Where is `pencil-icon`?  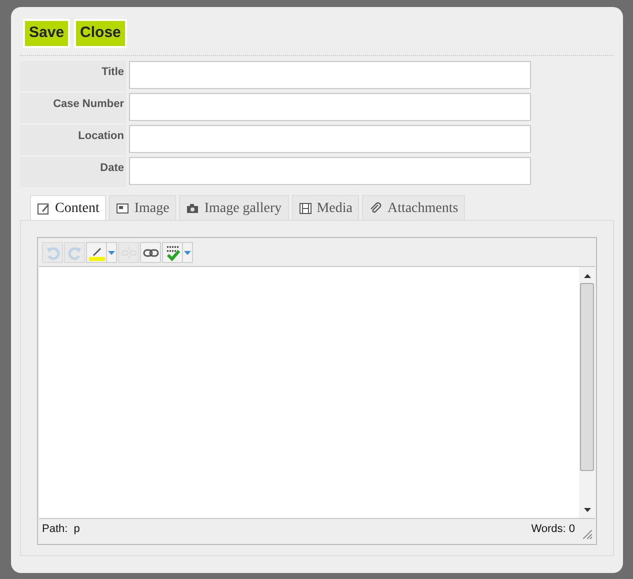
pencil-icon is located at coordinates (43, 208).